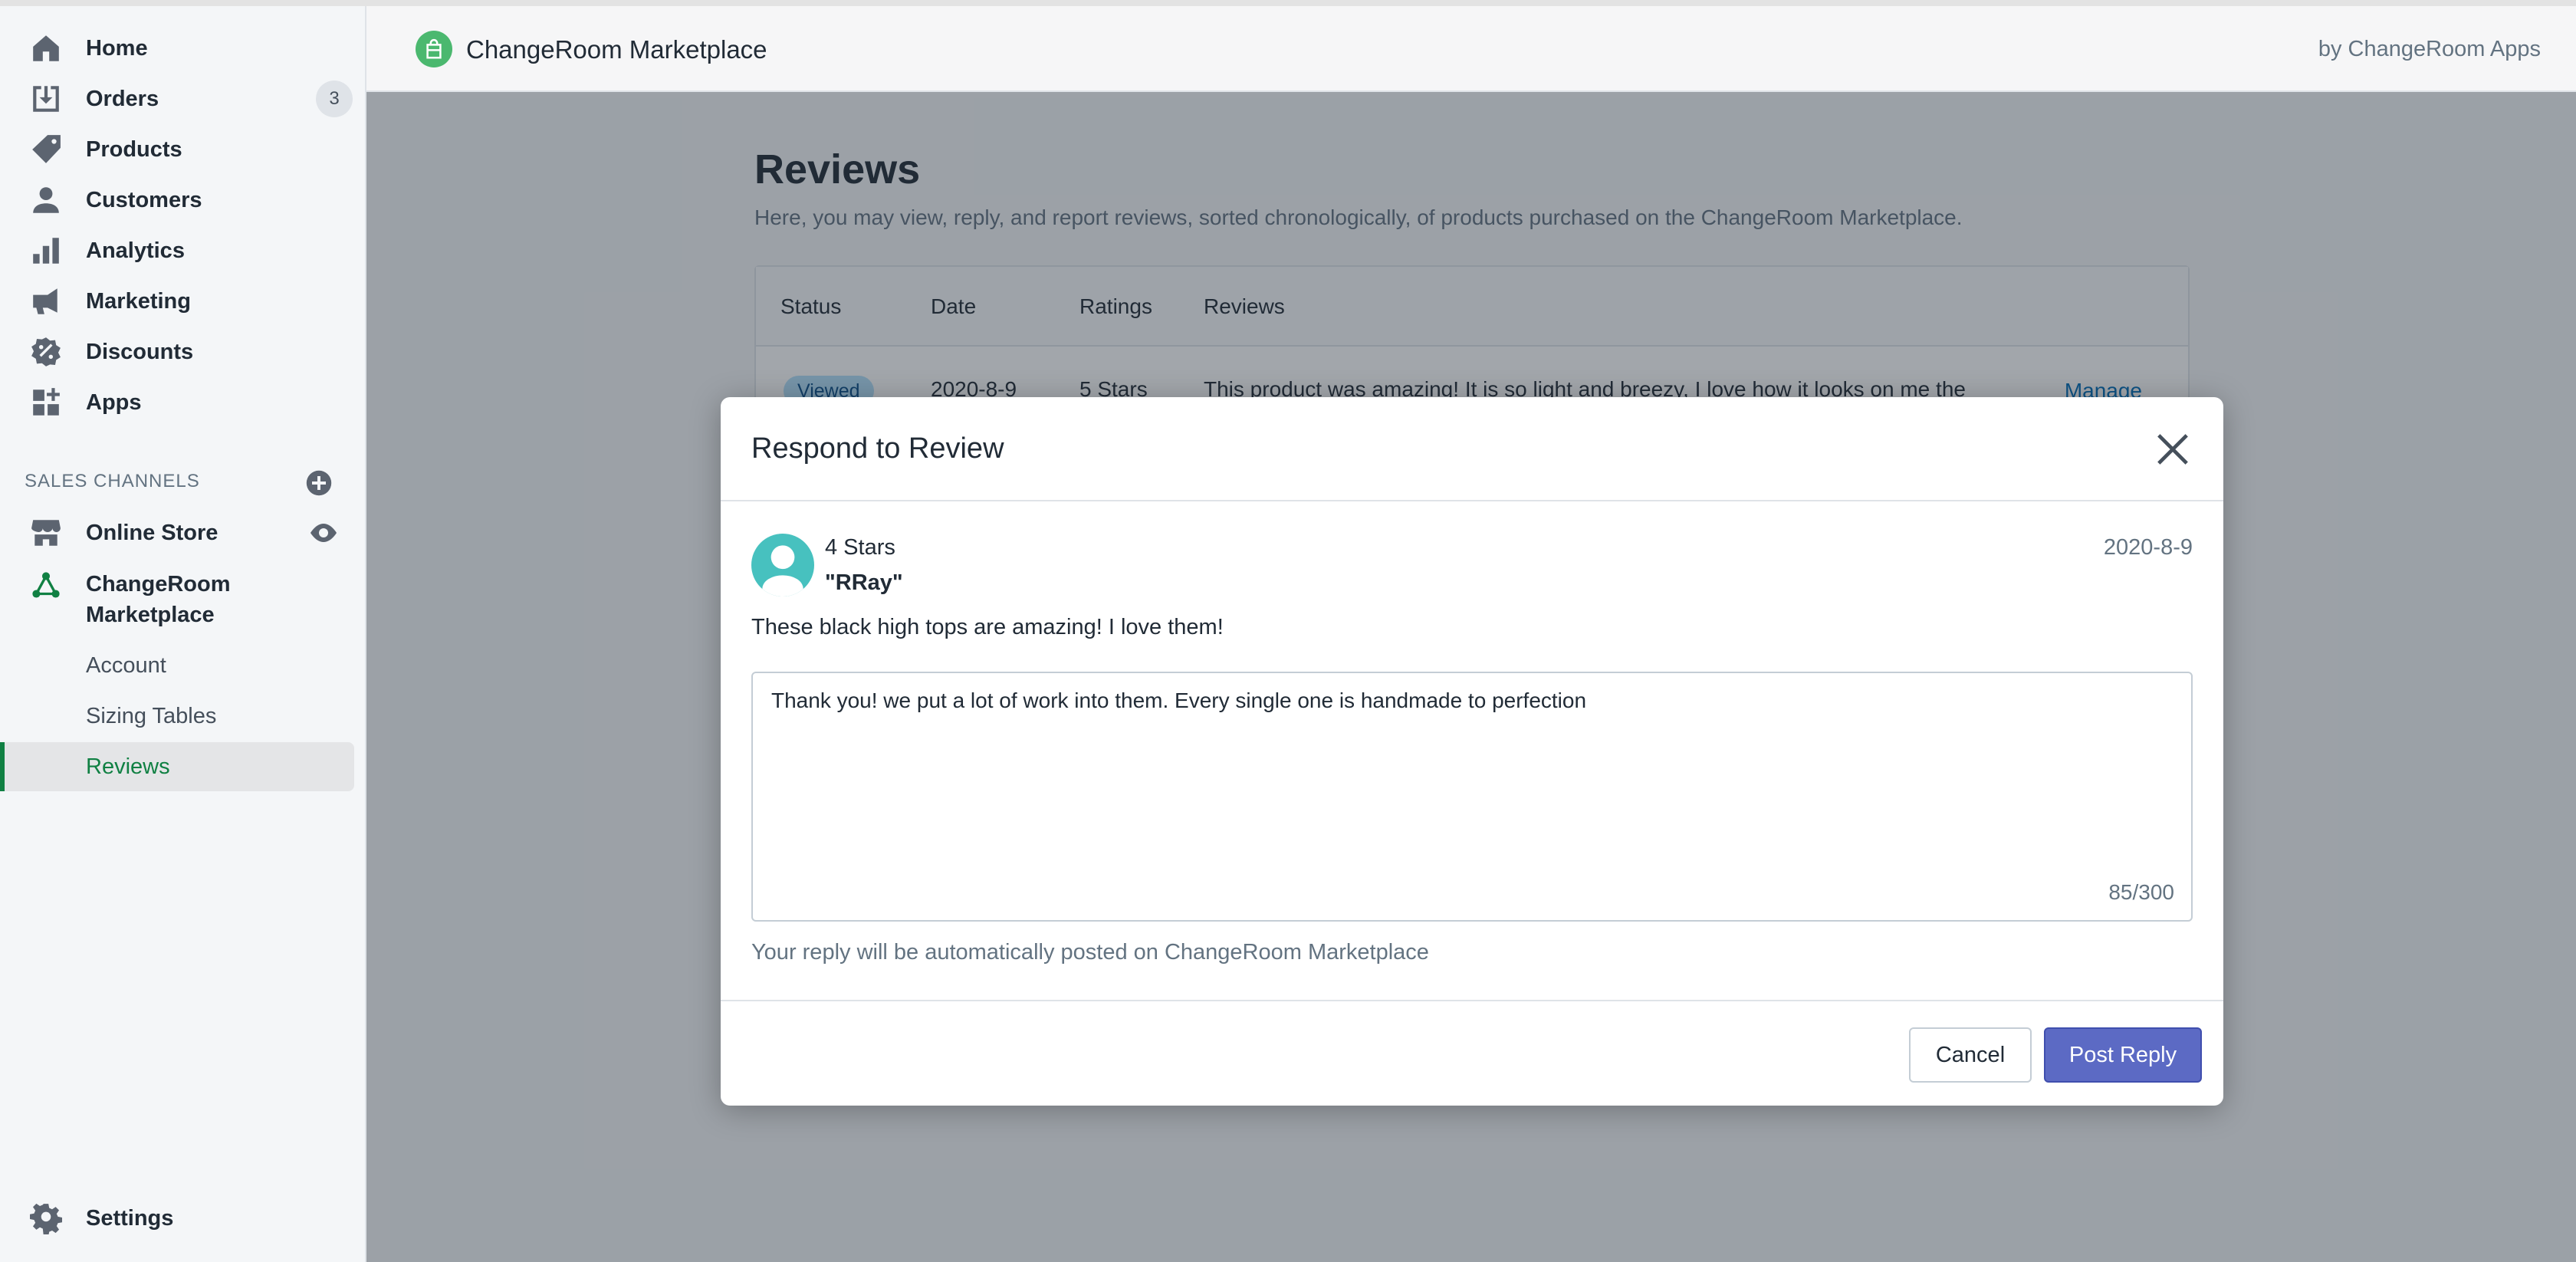  What do you see at coordinates (183, 99) in the screenshot?
I see `sidebar-item-orders: Orders 3` at bounding box center [183, 99].